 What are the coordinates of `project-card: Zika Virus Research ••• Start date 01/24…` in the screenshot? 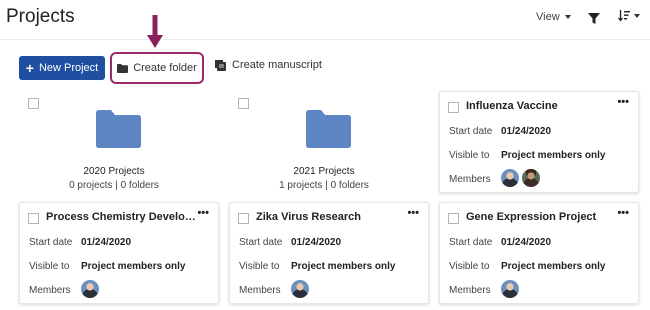 It's located at (329, 253).